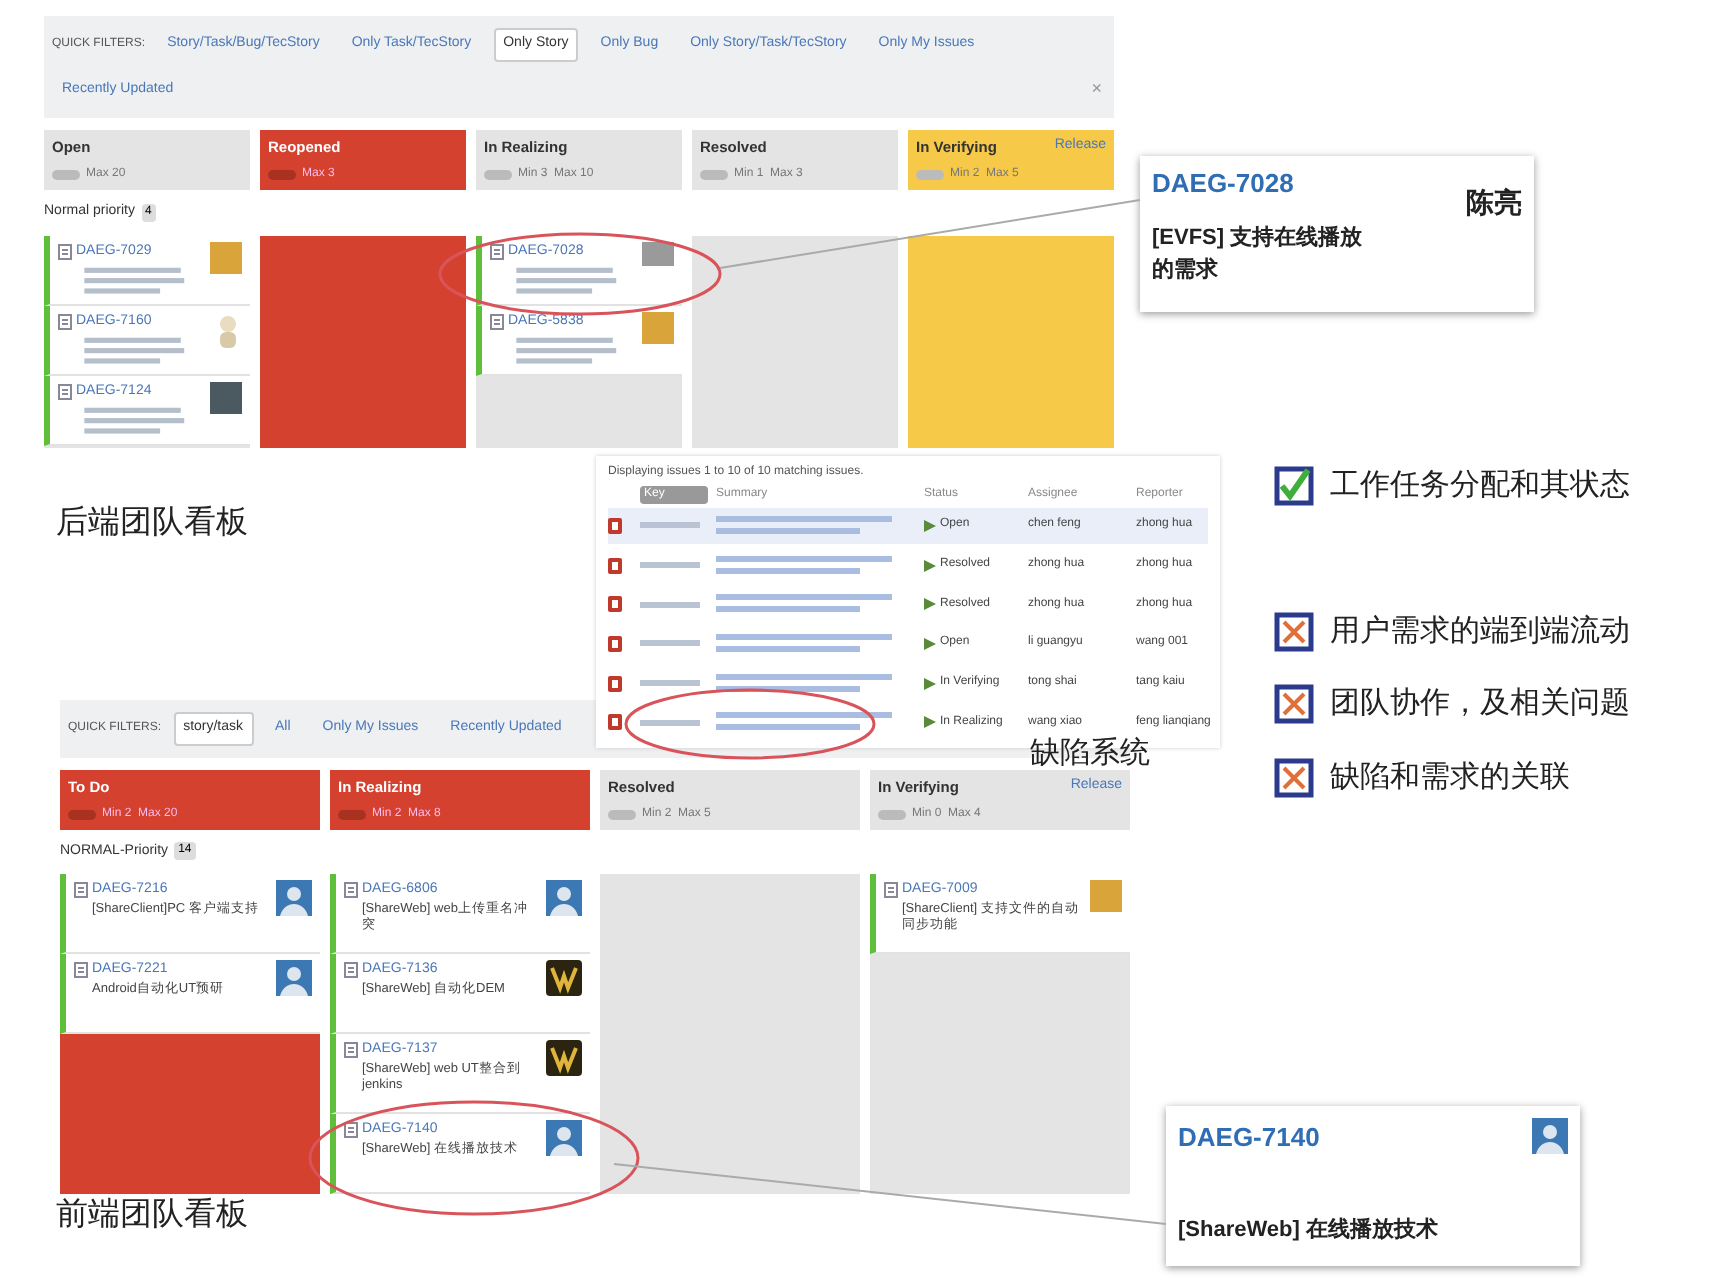  What do you see at coordinates (226, 397) in the screenshot?
I see `photo-placeholder` at bounding box center [226, 397].